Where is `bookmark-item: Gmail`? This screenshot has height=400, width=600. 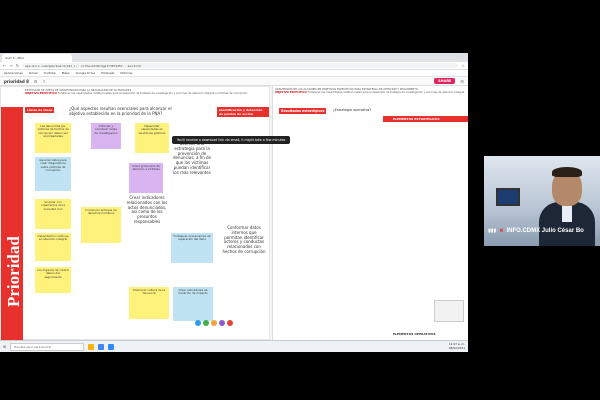 bookmark-item: Gmail is located at coordinates (33, 73).